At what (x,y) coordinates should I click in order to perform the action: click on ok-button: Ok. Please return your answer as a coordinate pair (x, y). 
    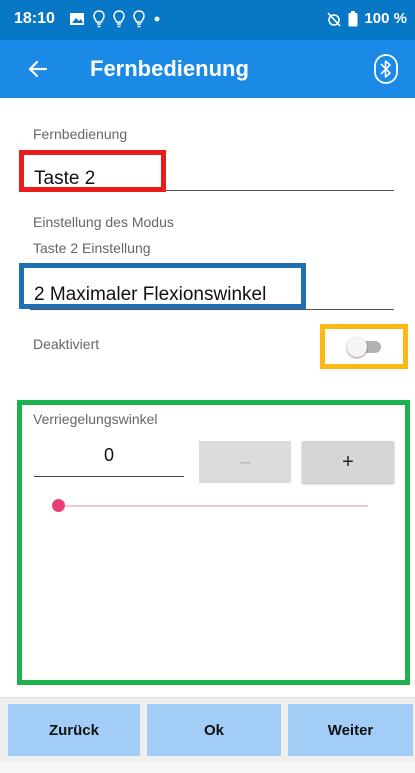
    Looking at the image, I should click on (214, 730).